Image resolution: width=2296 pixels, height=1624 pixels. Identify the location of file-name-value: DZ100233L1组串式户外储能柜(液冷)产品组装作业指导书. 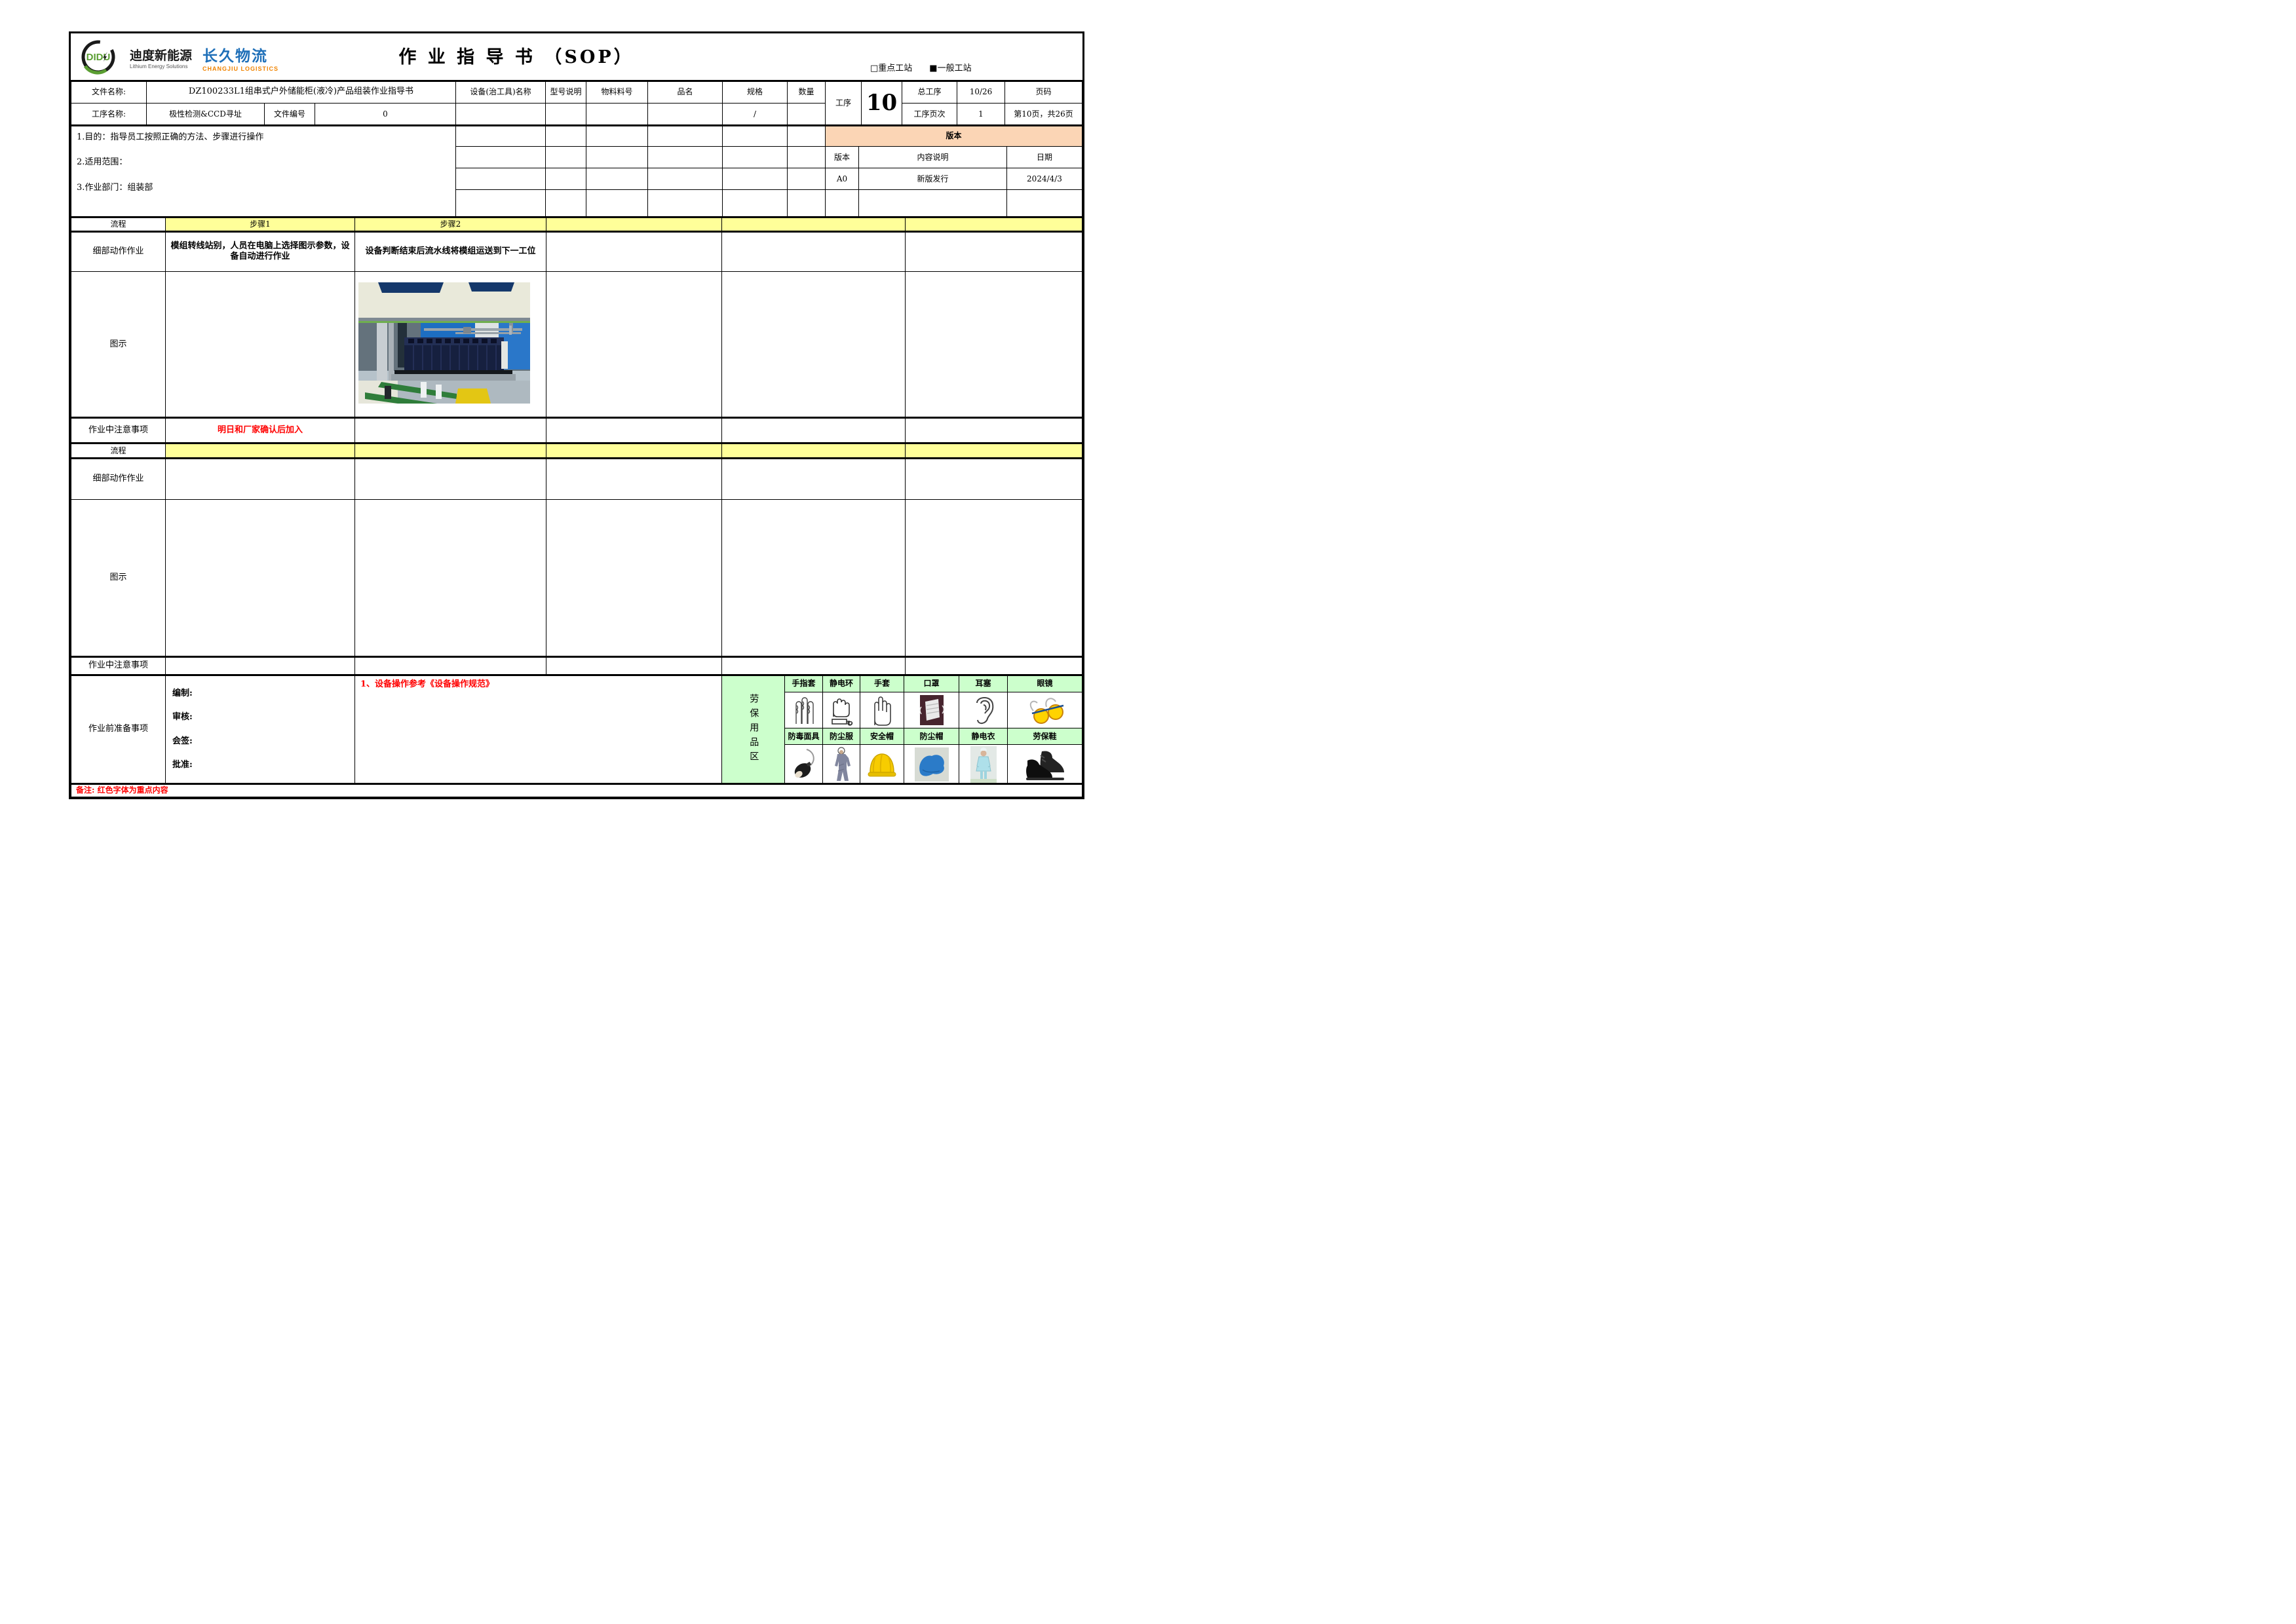
(301, 92).